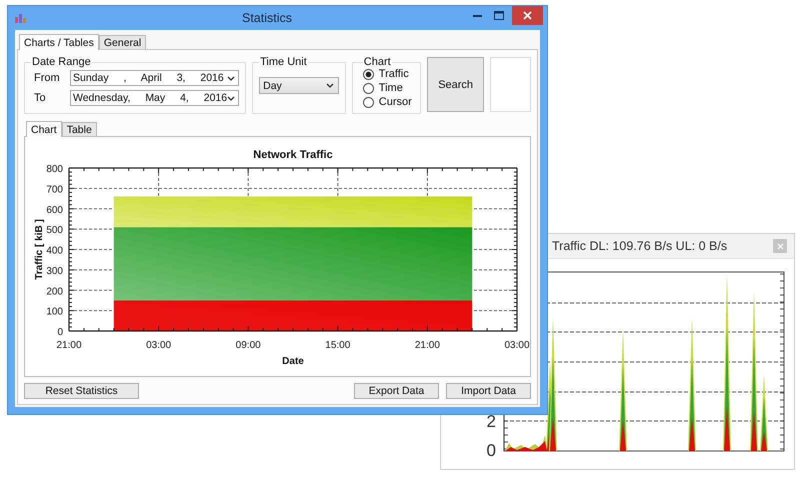 The height and width of the screenshot is (478, 800). Describe the element at coordinates (79, 129) in the screenshot. I see `tab: Table` at that location.